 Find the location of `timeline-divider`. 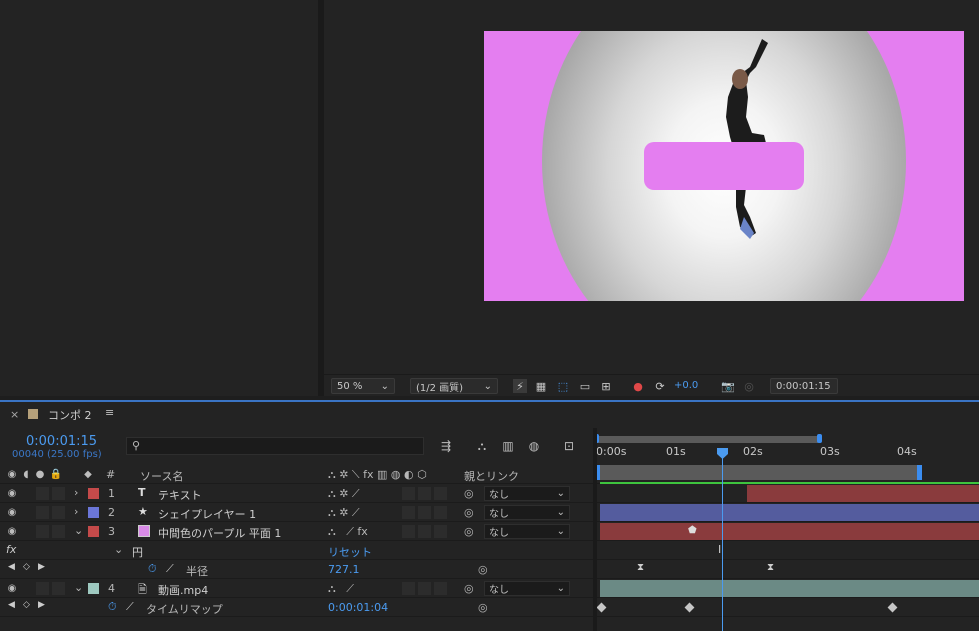

timeline-divider is located at coordinates (595, 529).